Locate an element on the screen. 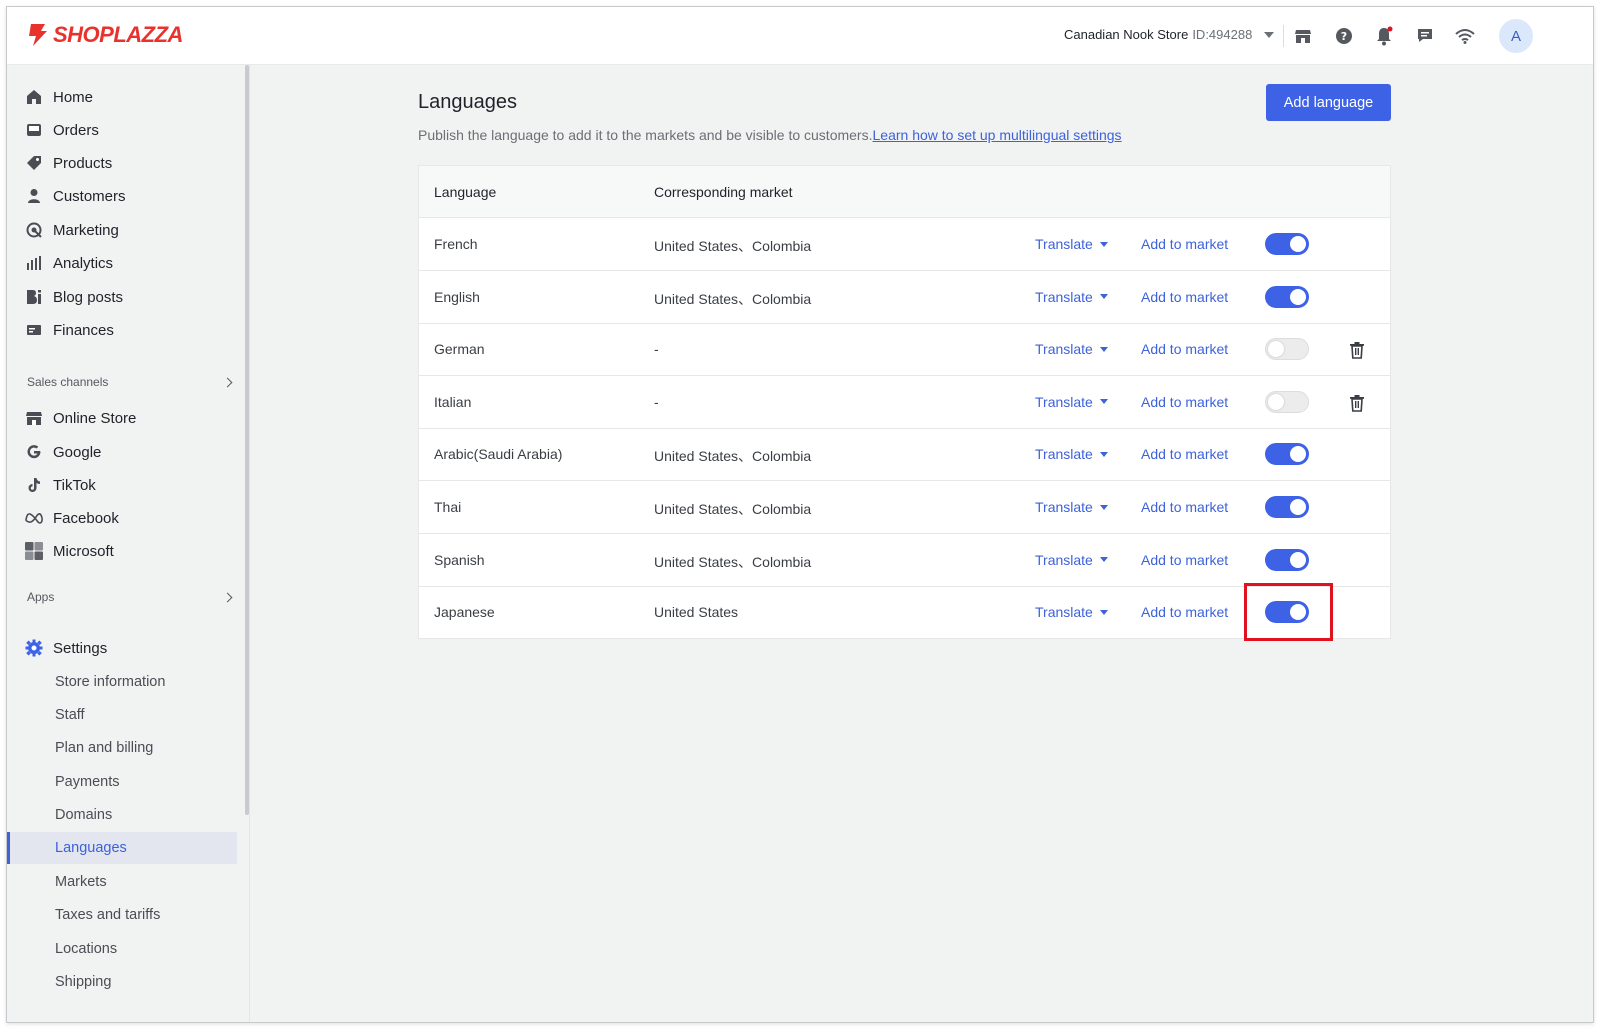  meta-icon is located at coordinates (34, 518).